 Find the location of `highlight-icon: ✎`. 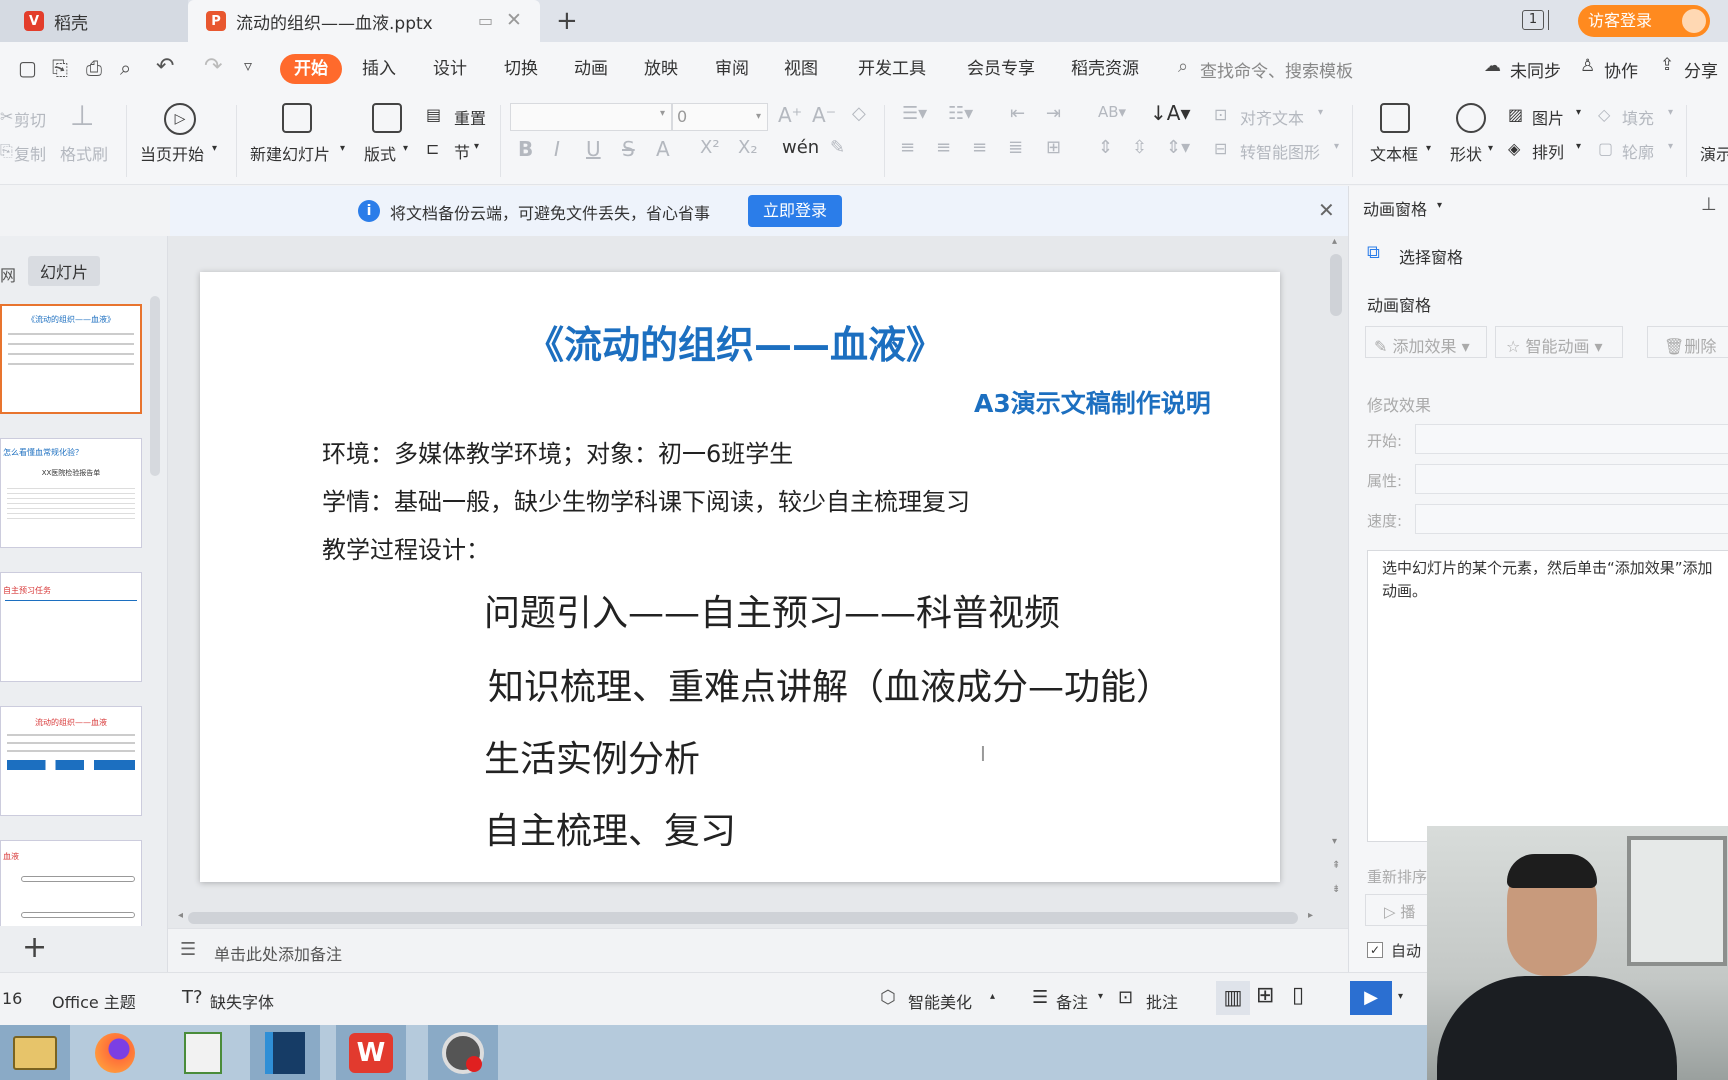

highlight-icon: ✎ is located at coordinates (837, 147).